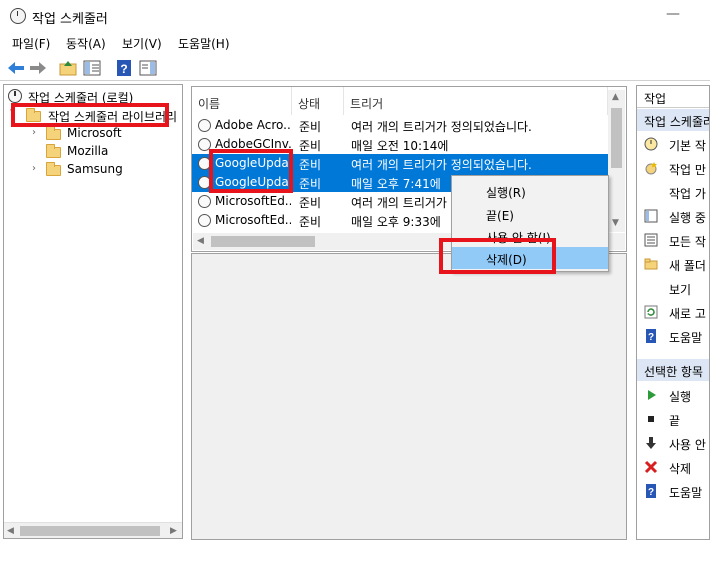  Describe the element at coordinates (400, 146) in the screenshot. I see `task-trigger: 매일 오전 10:14에` at that location.